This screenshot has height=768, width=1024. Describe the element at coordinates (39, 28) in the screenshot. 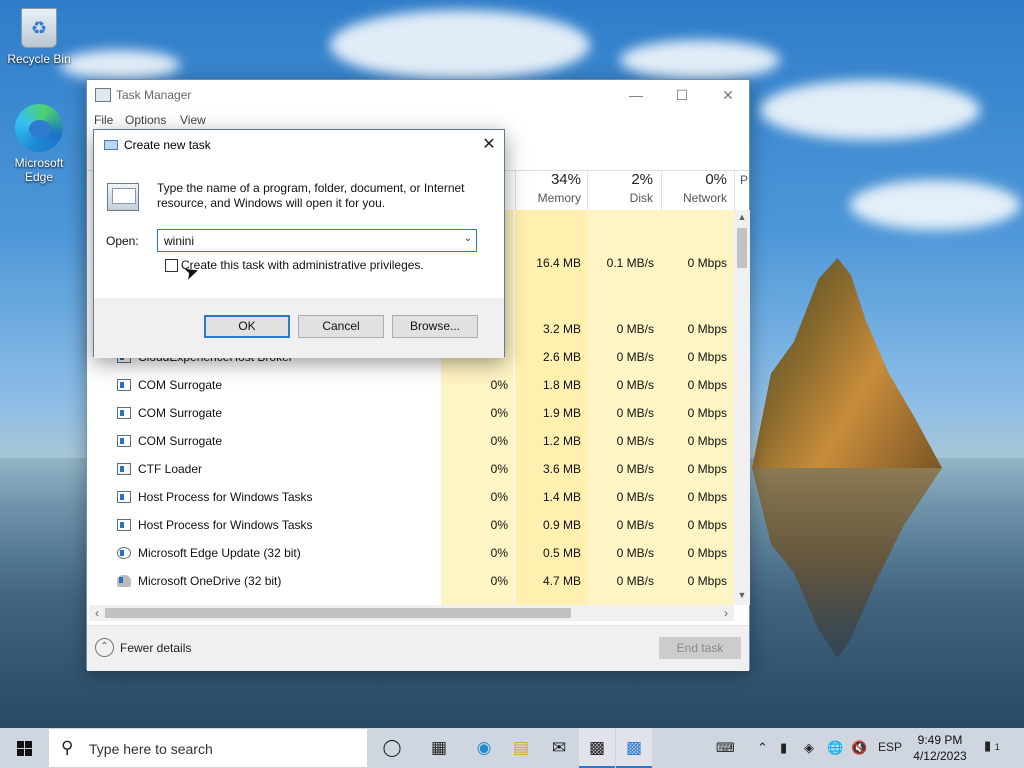

I see `recycle-bin-image` at that location.